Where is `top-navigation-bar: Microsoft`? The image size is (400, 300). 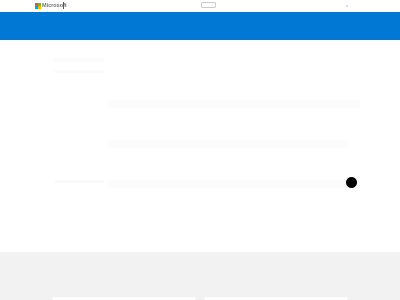 top-navigation-bar: Microsoft is located at coordinates (200, 6).